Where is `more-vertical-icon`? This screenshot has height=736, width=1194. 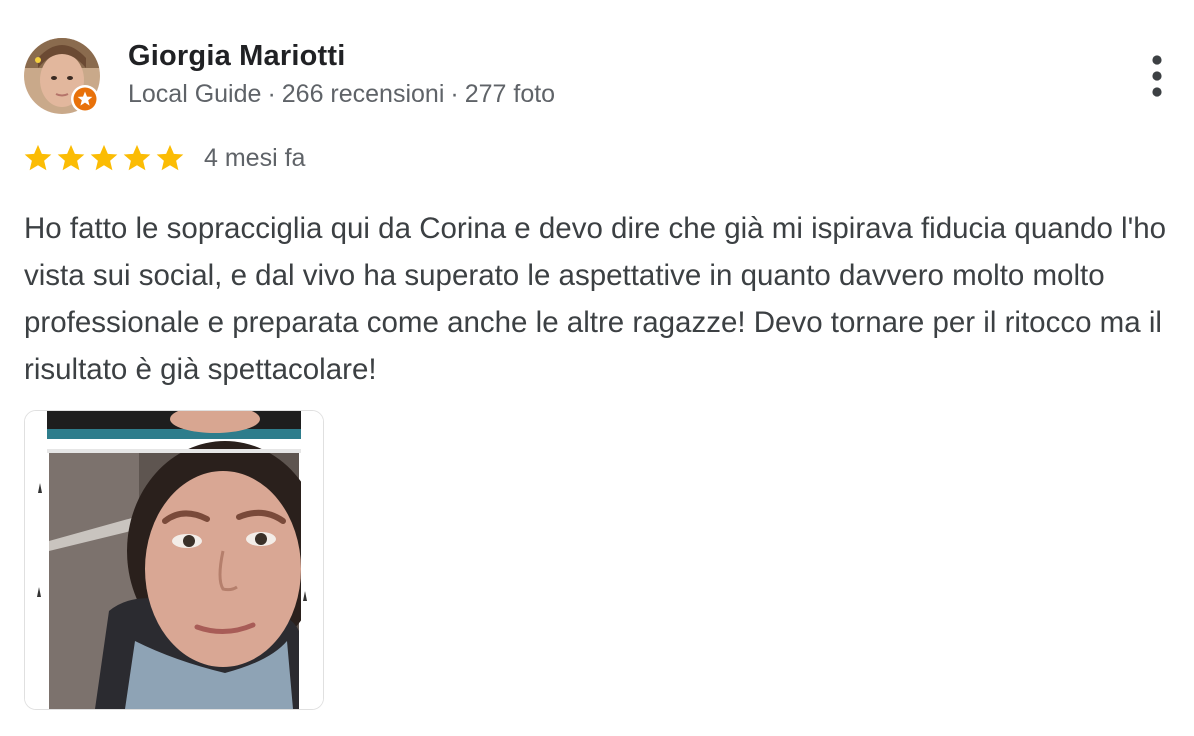
more-vertical-icon is located at coordinates (1157, 76).